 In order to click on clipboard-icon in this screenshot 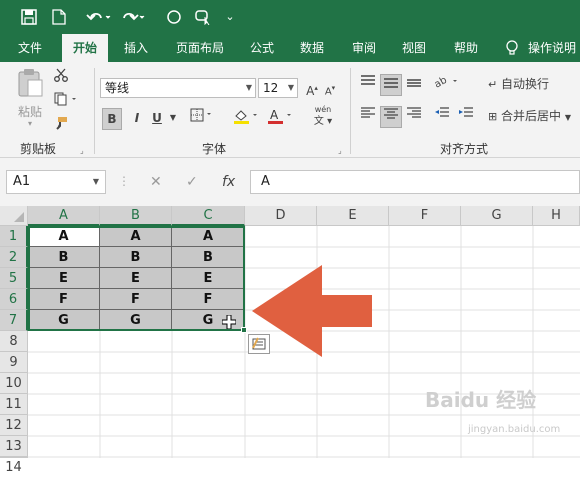, I will do `click(30, 83)`.